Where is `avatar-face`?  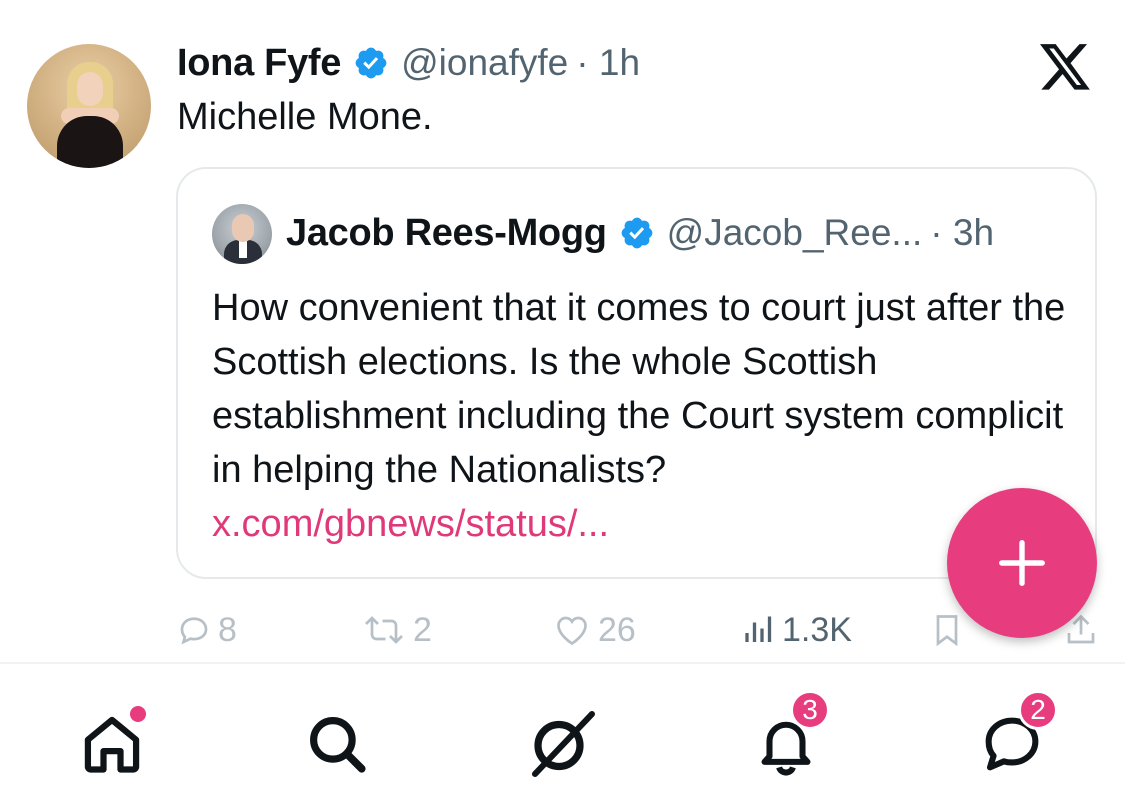 avatar-face is located at coordinates (90, 89).